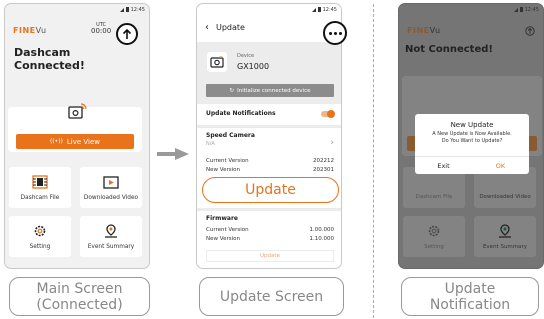 This screenshot has width=544, height=319. What do you see at coordinates (75, 141) in the screenshot?
I see `live-view-button: ((•)) Live View` at bounding box center [75, 141].